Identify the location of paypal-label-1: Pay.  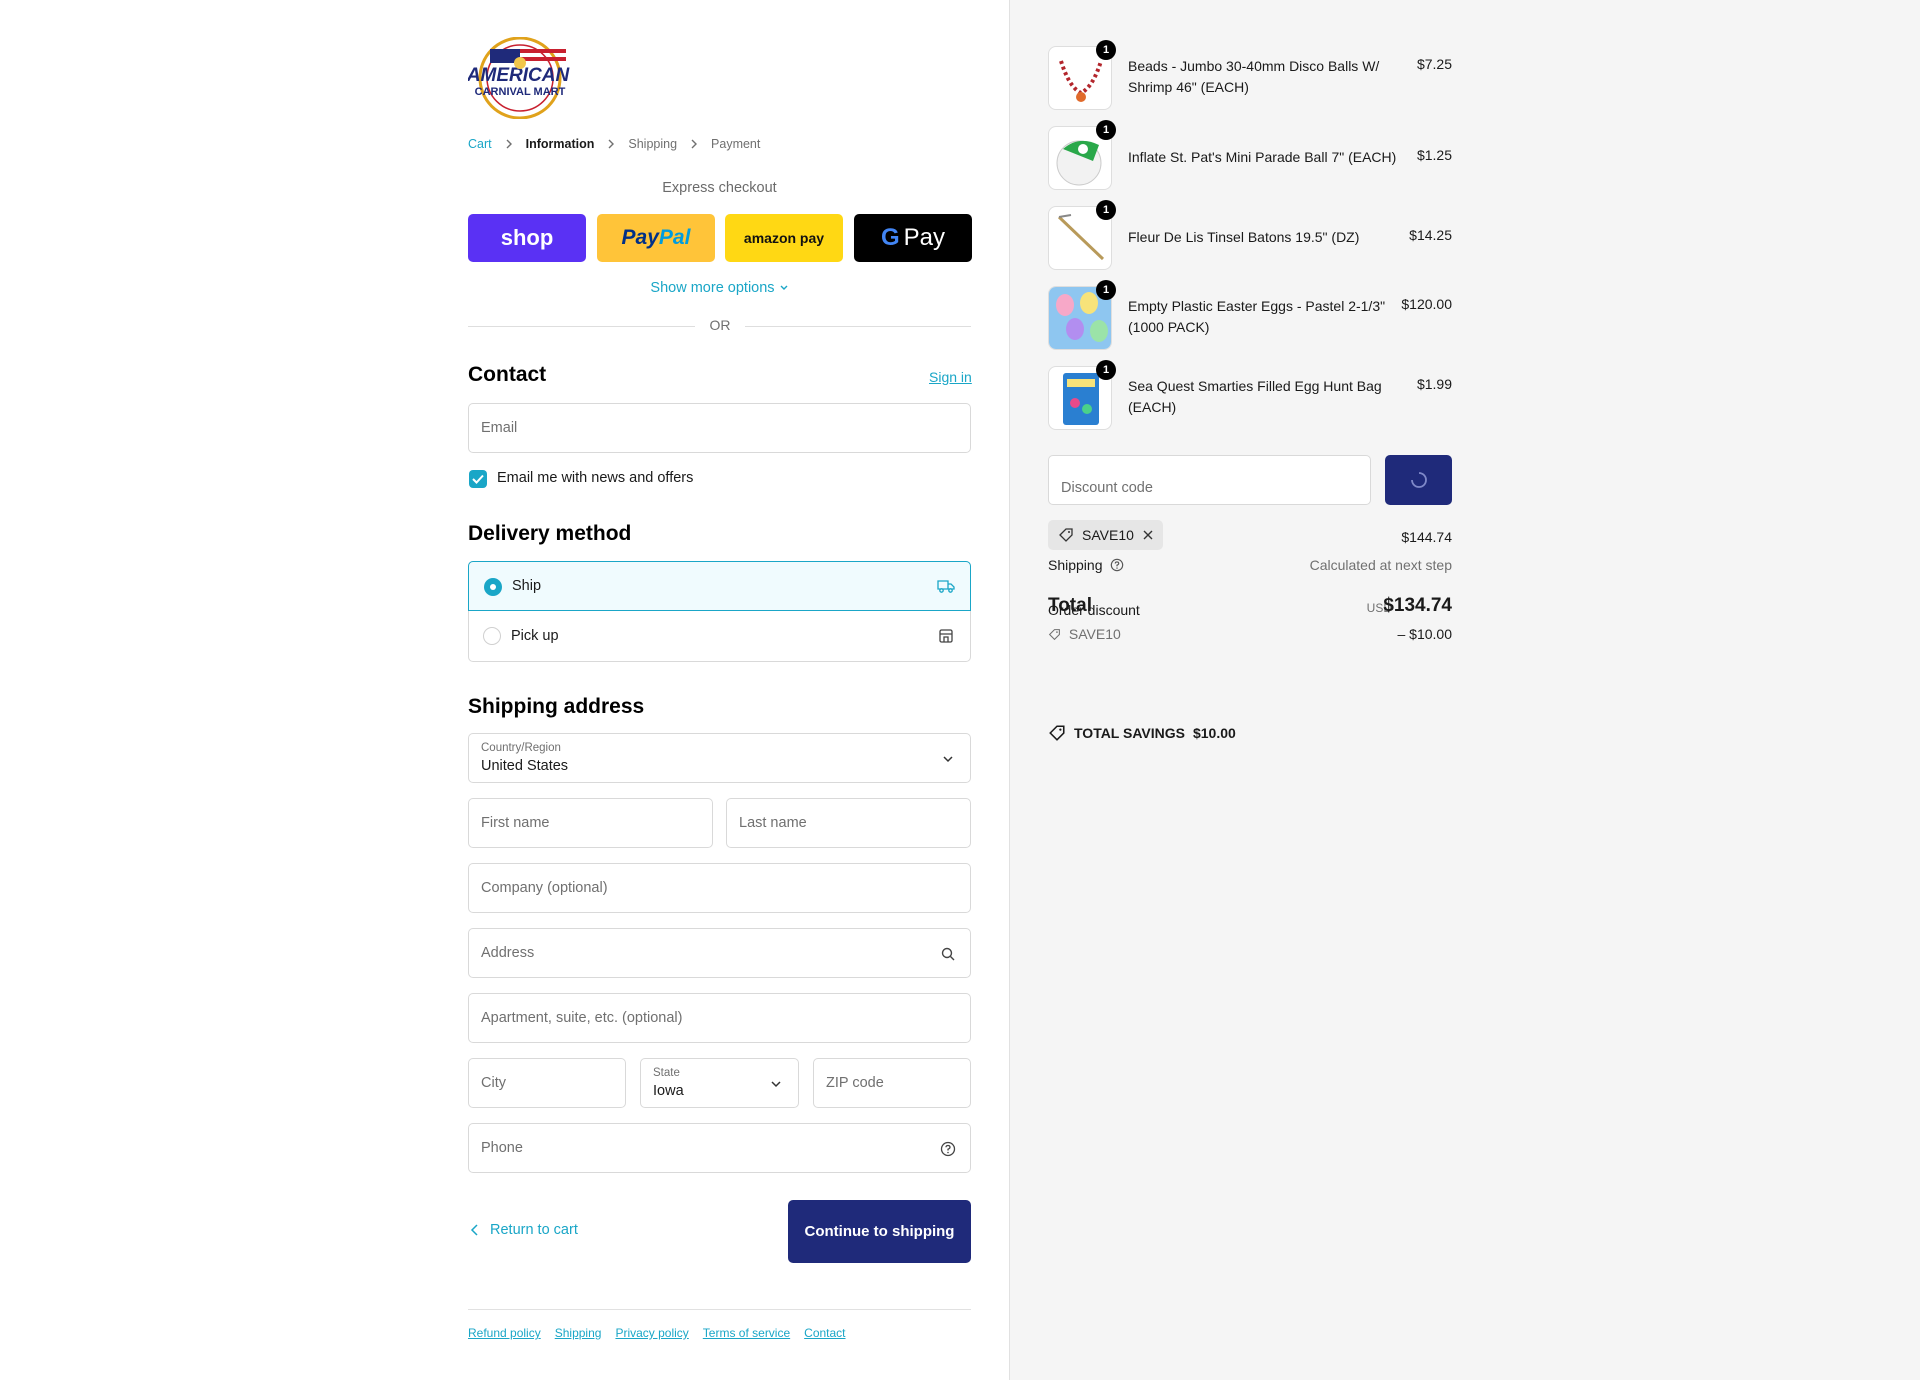
(640, 237).